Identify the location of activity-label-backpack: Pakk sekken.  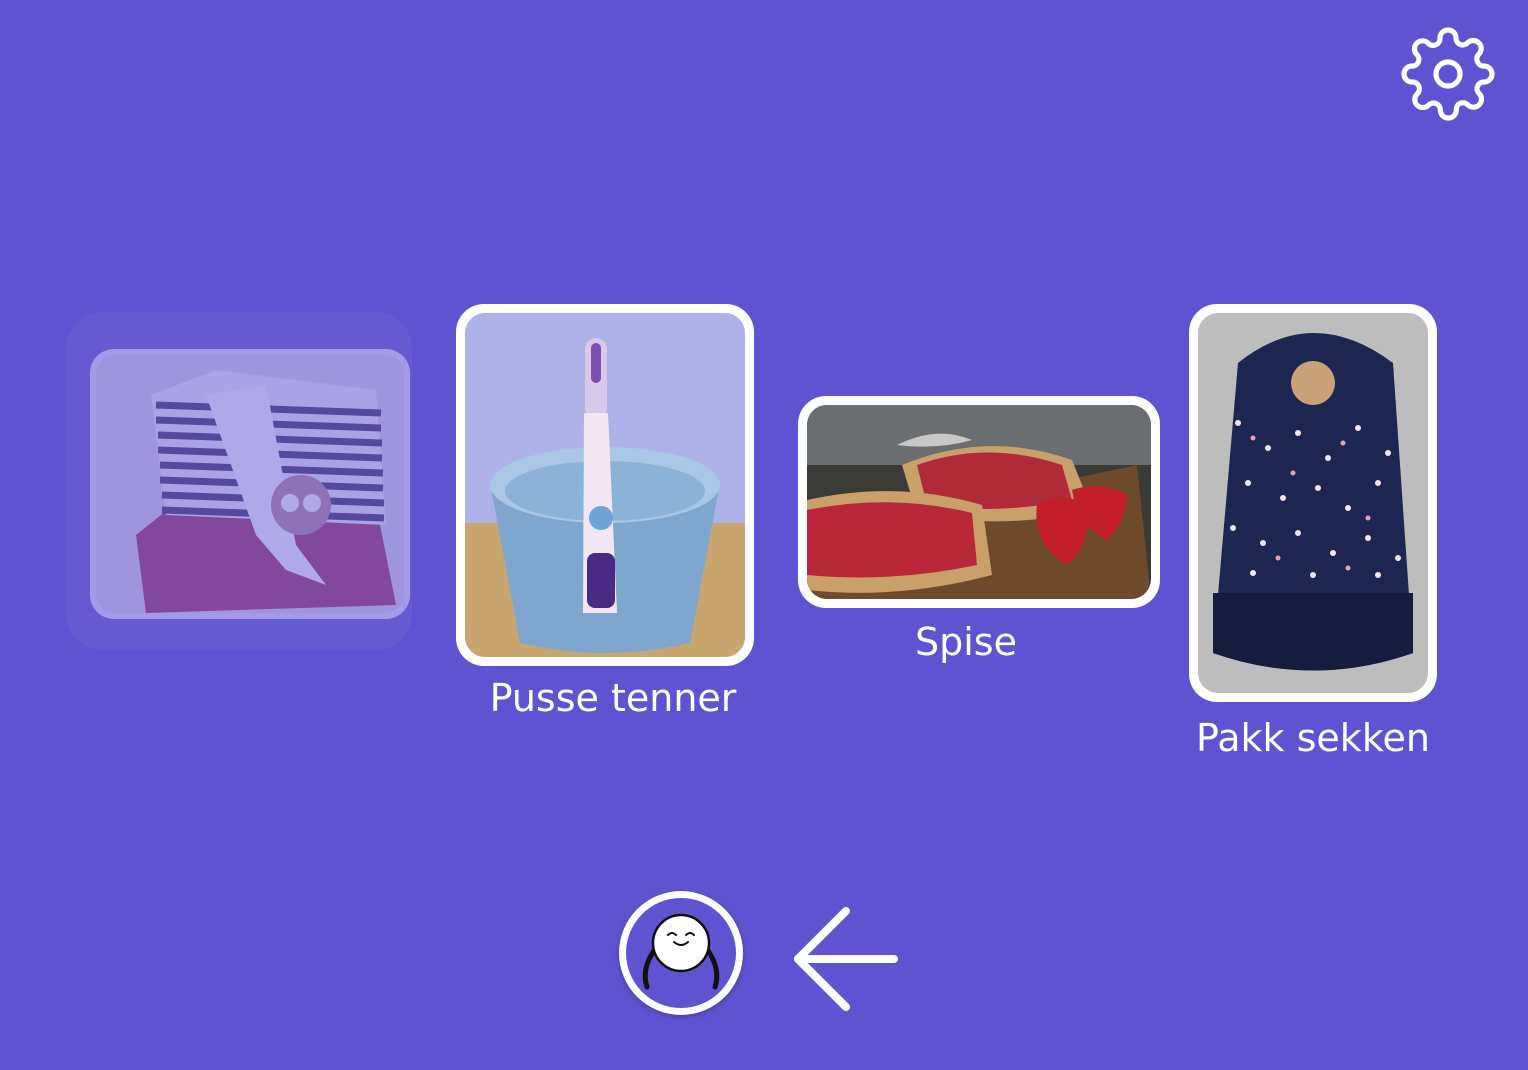
(1313, 738).